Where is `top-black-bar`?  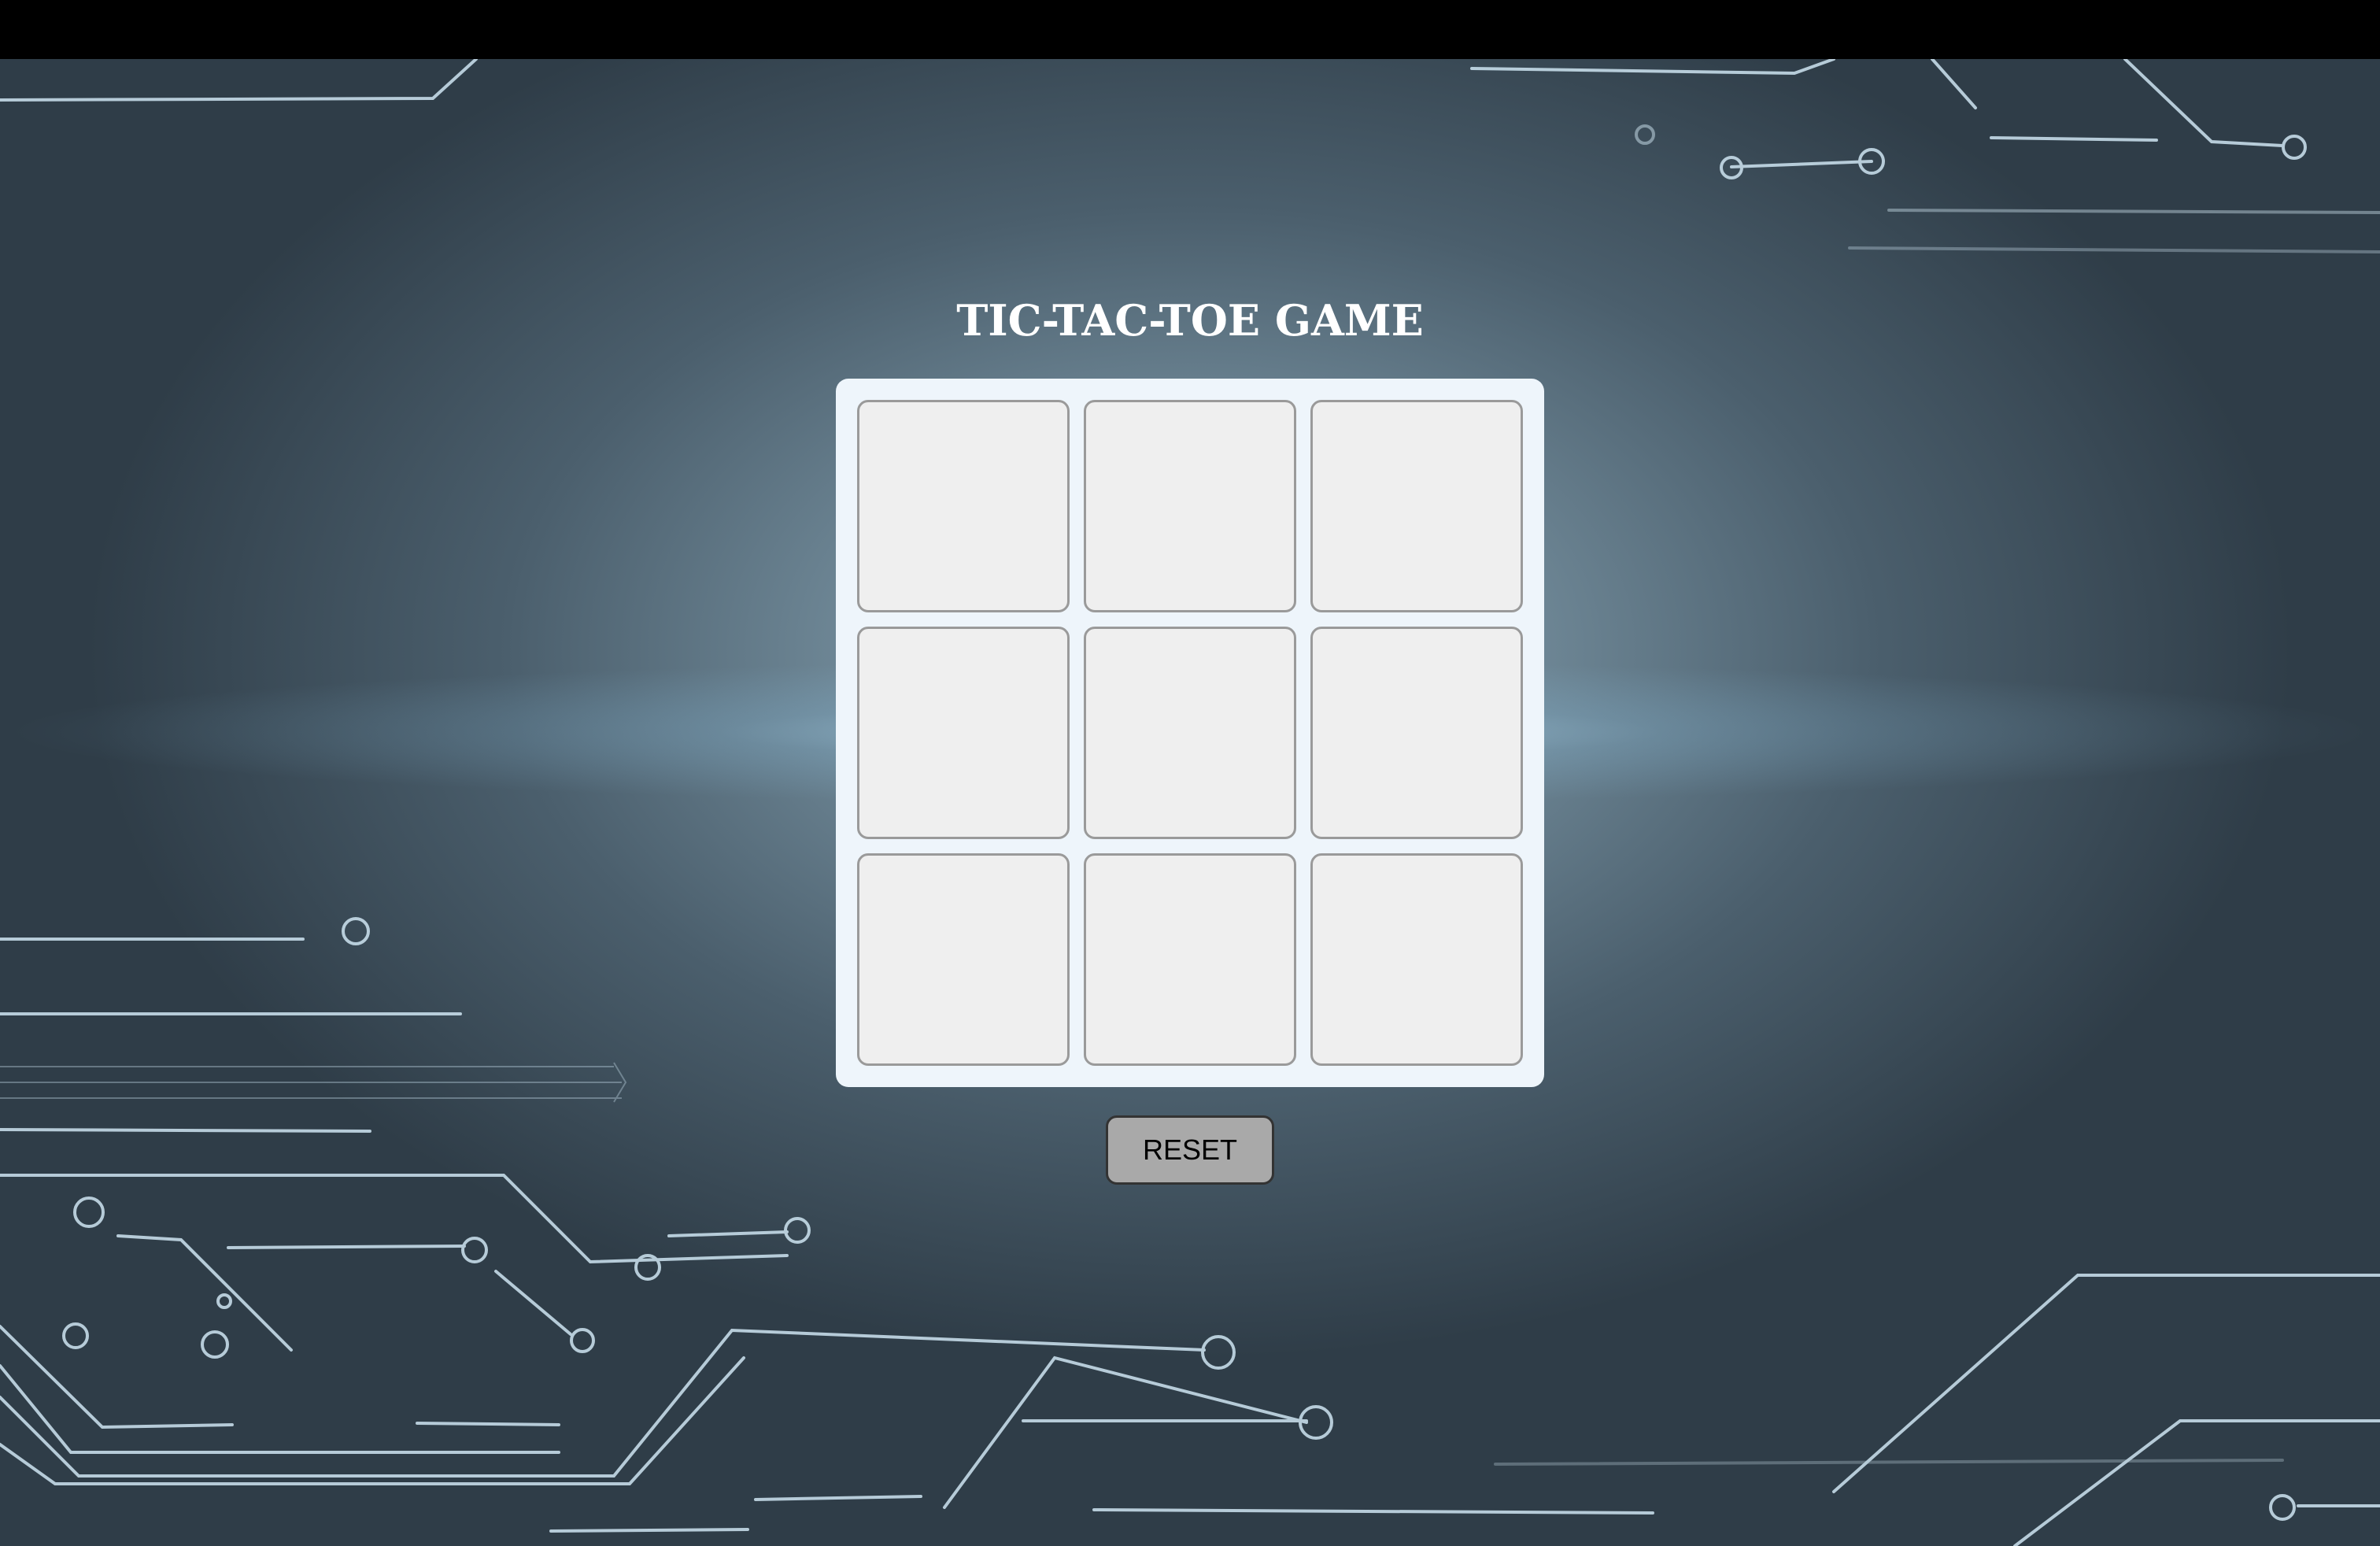 top-black-bar is located at coordinates (1190, 29).